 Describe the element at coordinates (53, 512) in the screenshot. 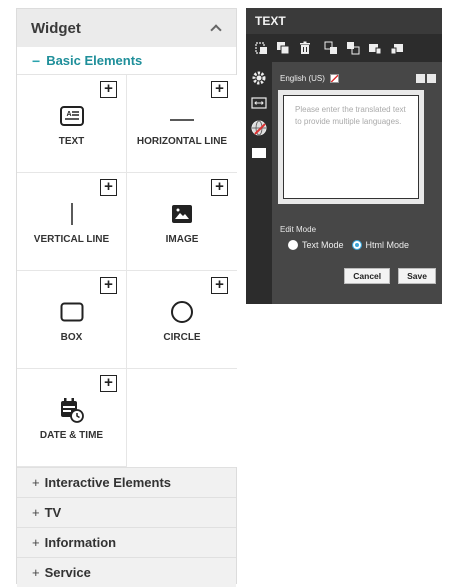

I see `category-label: TV` at that location.